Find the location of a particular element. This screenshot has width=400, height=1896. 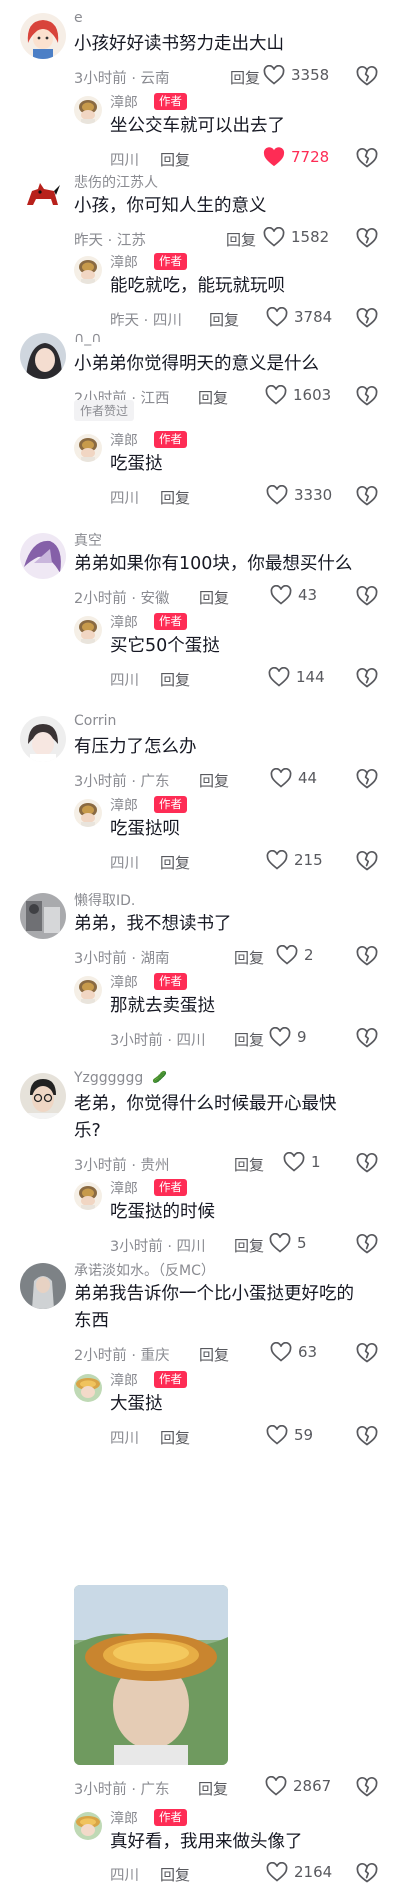

comment-username: 懒得取ID. is located at coordinates (104, 900).